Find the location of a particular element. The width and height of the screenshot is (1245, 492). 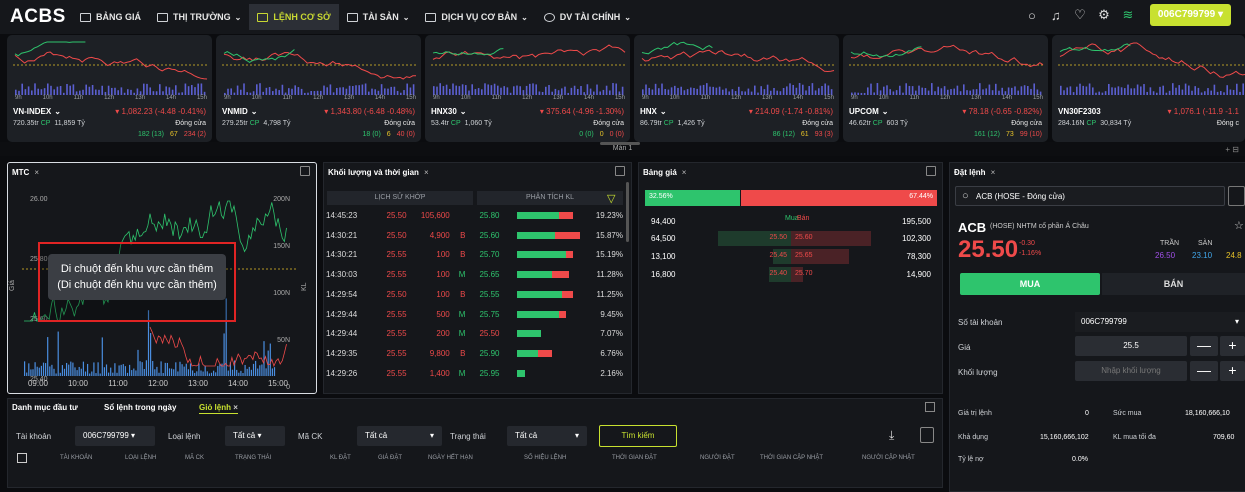

account-select: 006C799799 ▾ is located at coordinates (1160, 322).